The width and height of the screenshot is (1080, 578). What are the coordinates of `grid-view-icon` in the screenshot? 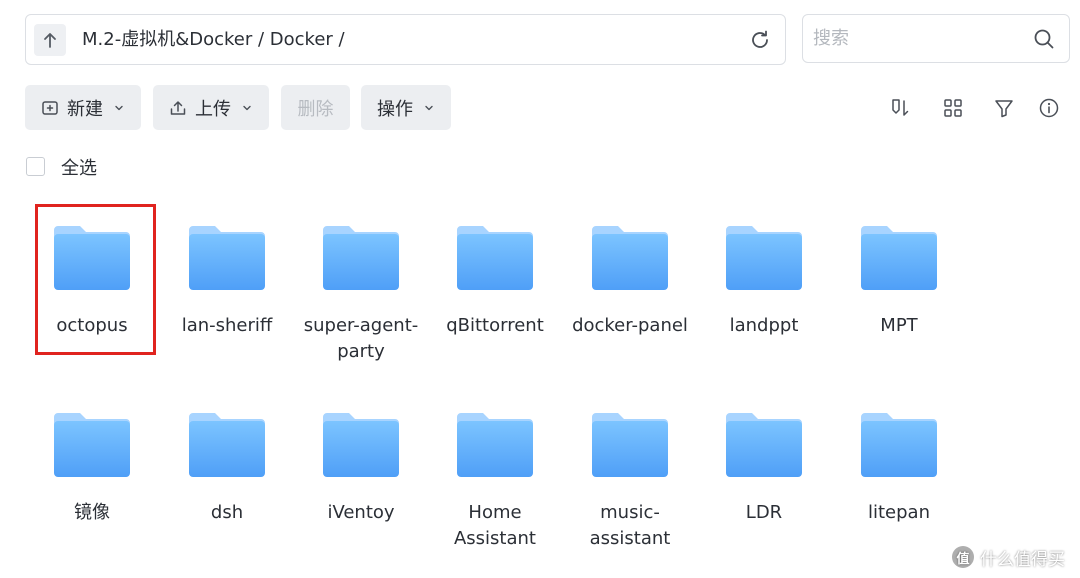 It's located at (953, 108).